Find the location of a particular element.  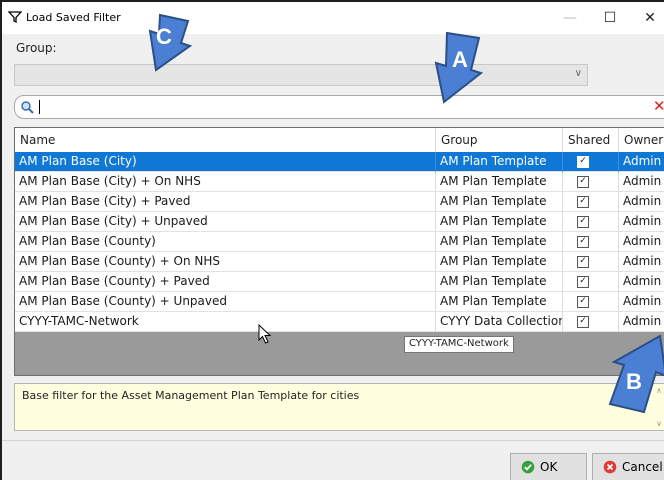

cell-name: AM Plan Base (County) is located at coordinates (225, 242).